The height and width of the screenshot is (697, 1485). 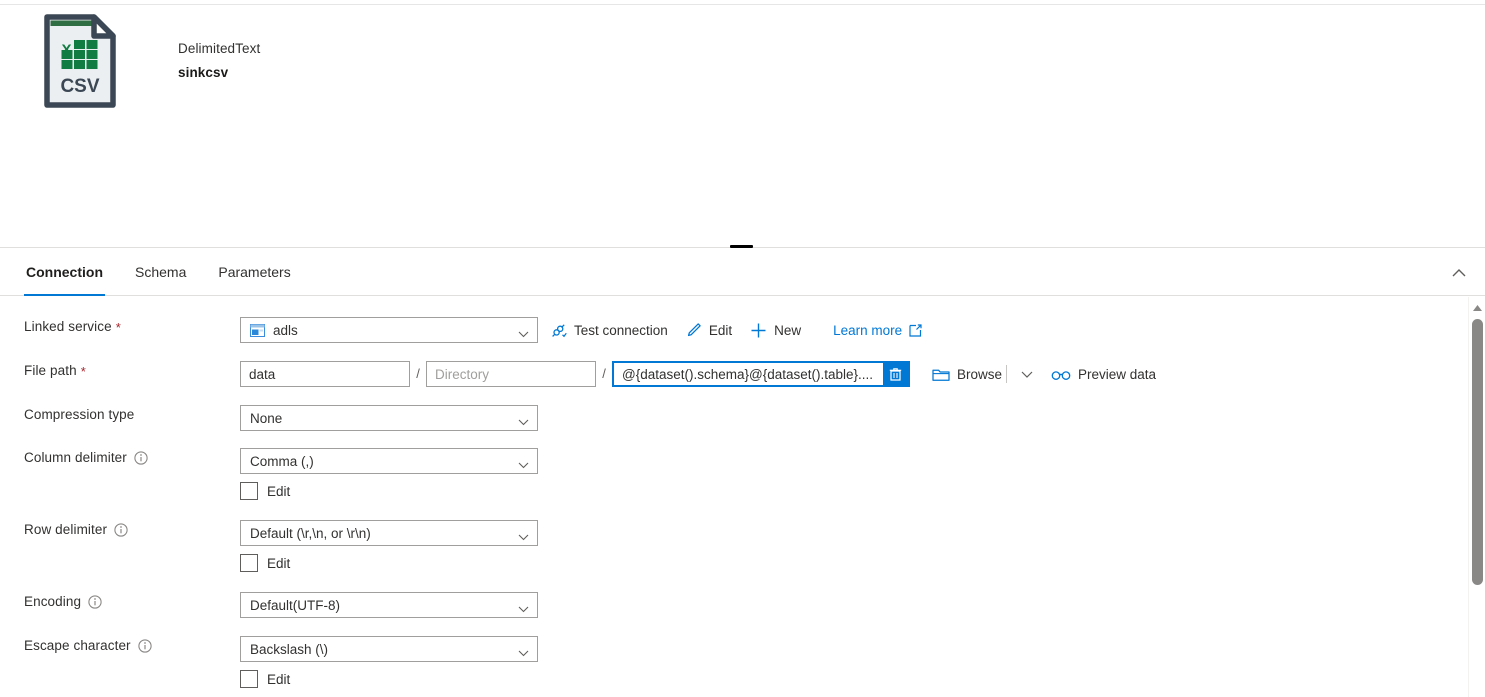 I want to click on file-path-label: File path *, so click(x=120, y=371).